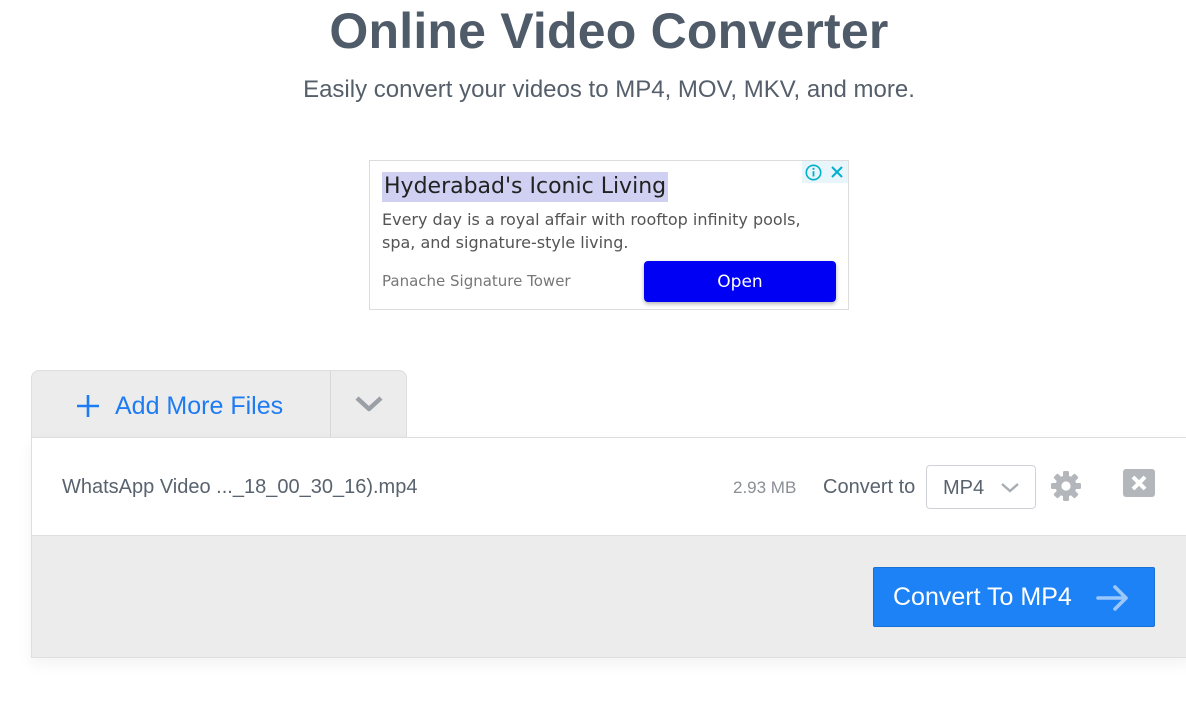 The width and height of the screenshot is (1186, 728). I want to click on format-select: MP4, so click(981, 487).